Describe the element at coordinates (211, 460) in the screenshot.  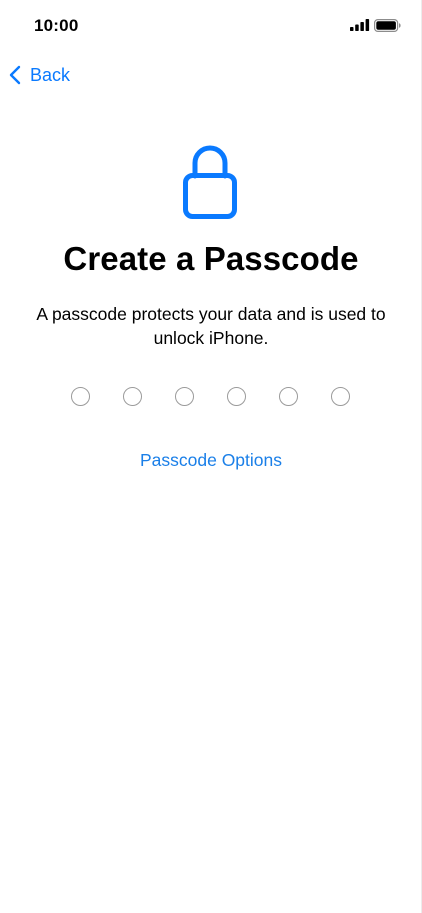
I see `passcode-options-link: Passcode Options` at that location.